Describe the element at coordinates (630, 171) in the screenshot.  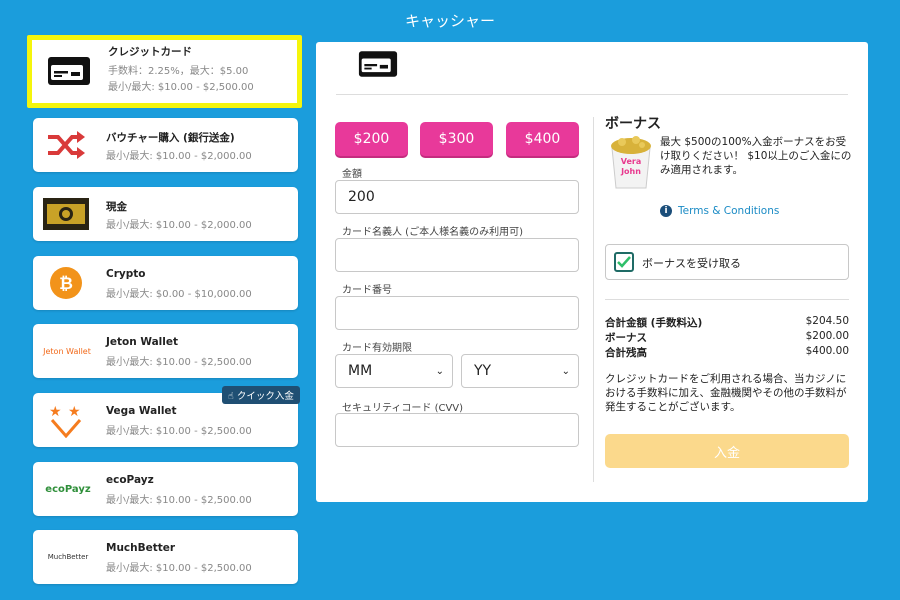
I see `svg-text: John` at that location.